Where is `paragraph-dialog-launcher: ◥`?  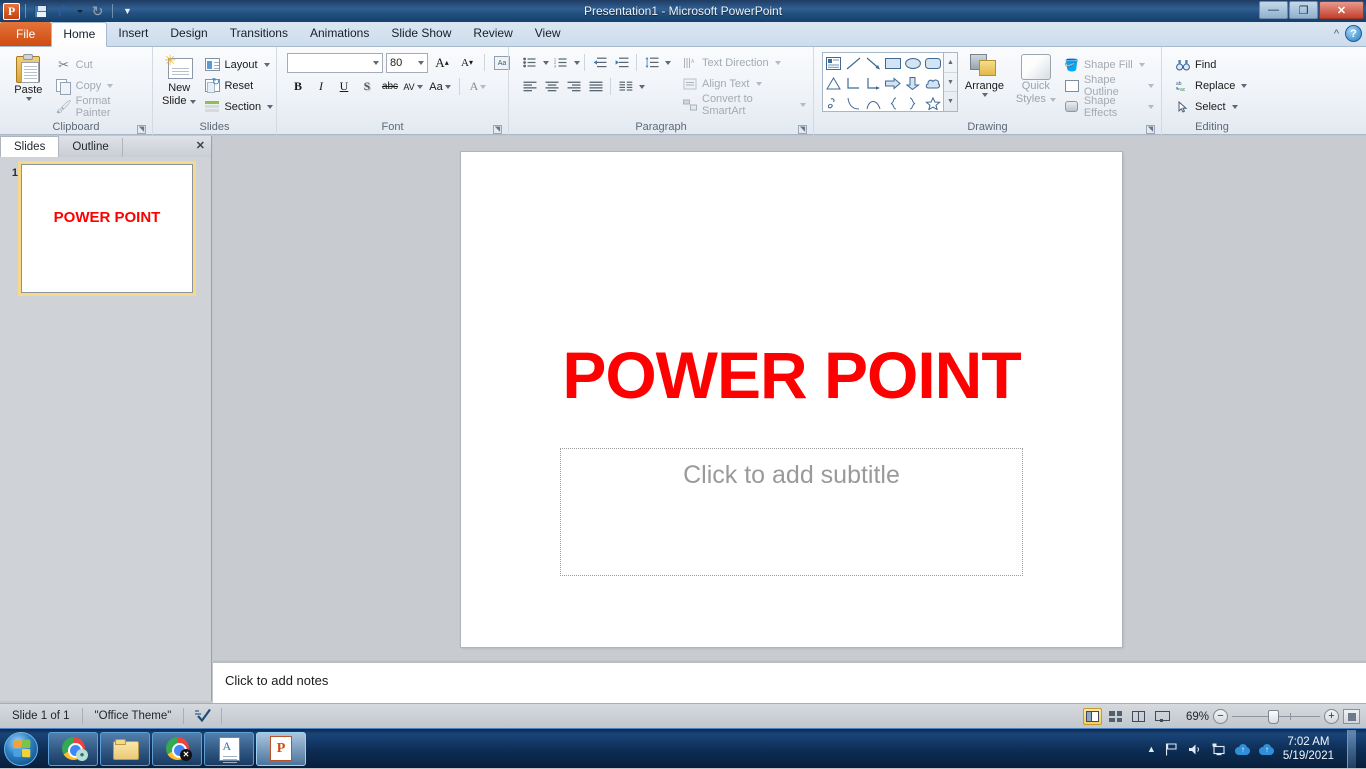
paragraph-dialog-launcher: ◥ is located at coordinates (802, 129).